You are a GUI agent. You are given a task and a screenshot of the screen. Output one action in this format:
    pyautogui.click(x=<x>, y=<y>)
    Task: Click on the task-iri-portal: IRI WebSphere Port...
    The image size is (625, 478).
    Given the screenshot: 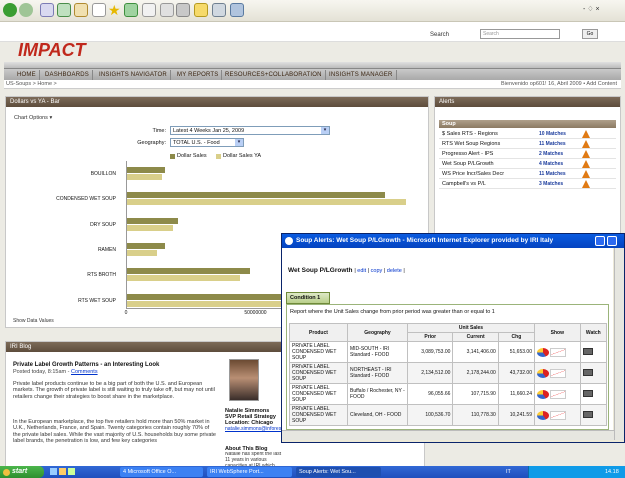 What is the action you would take?
    pyautogui.click(x=249, y=472)
    